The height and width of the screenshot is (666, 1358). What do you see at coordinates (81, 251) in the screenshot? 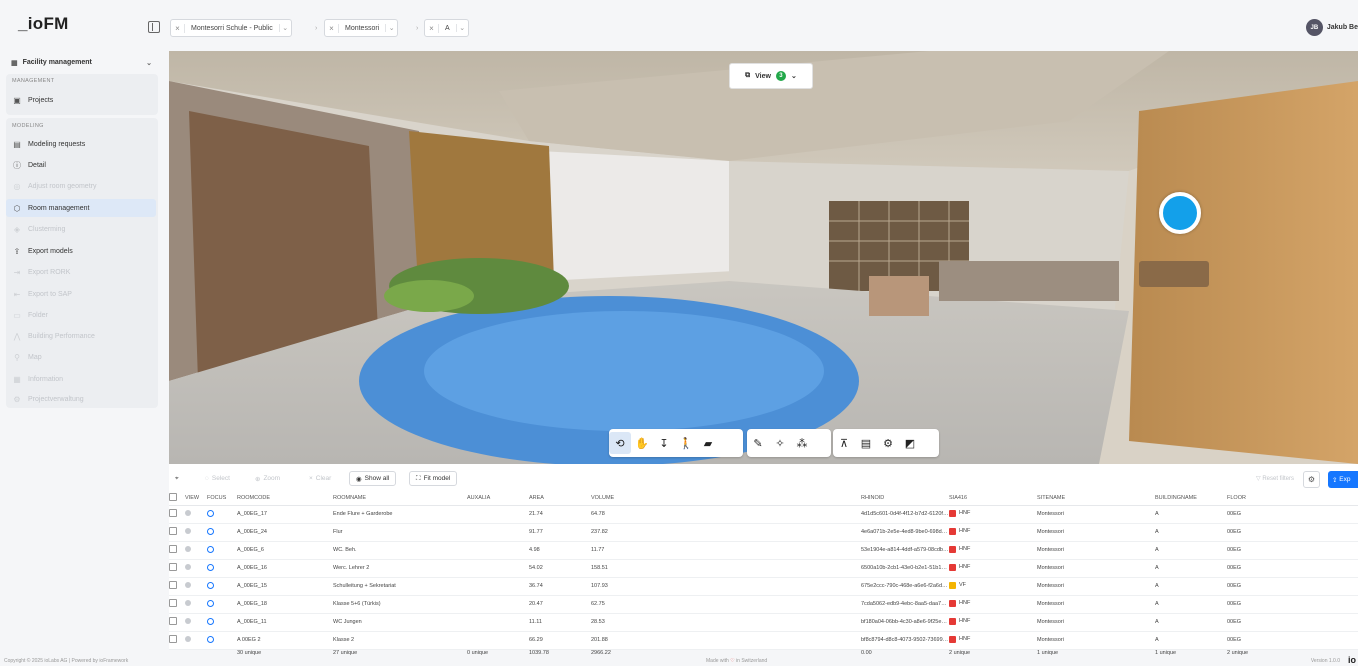
I see `sidebar-item-export-models: ⇪ Export models` at bounding box center [81, 251].